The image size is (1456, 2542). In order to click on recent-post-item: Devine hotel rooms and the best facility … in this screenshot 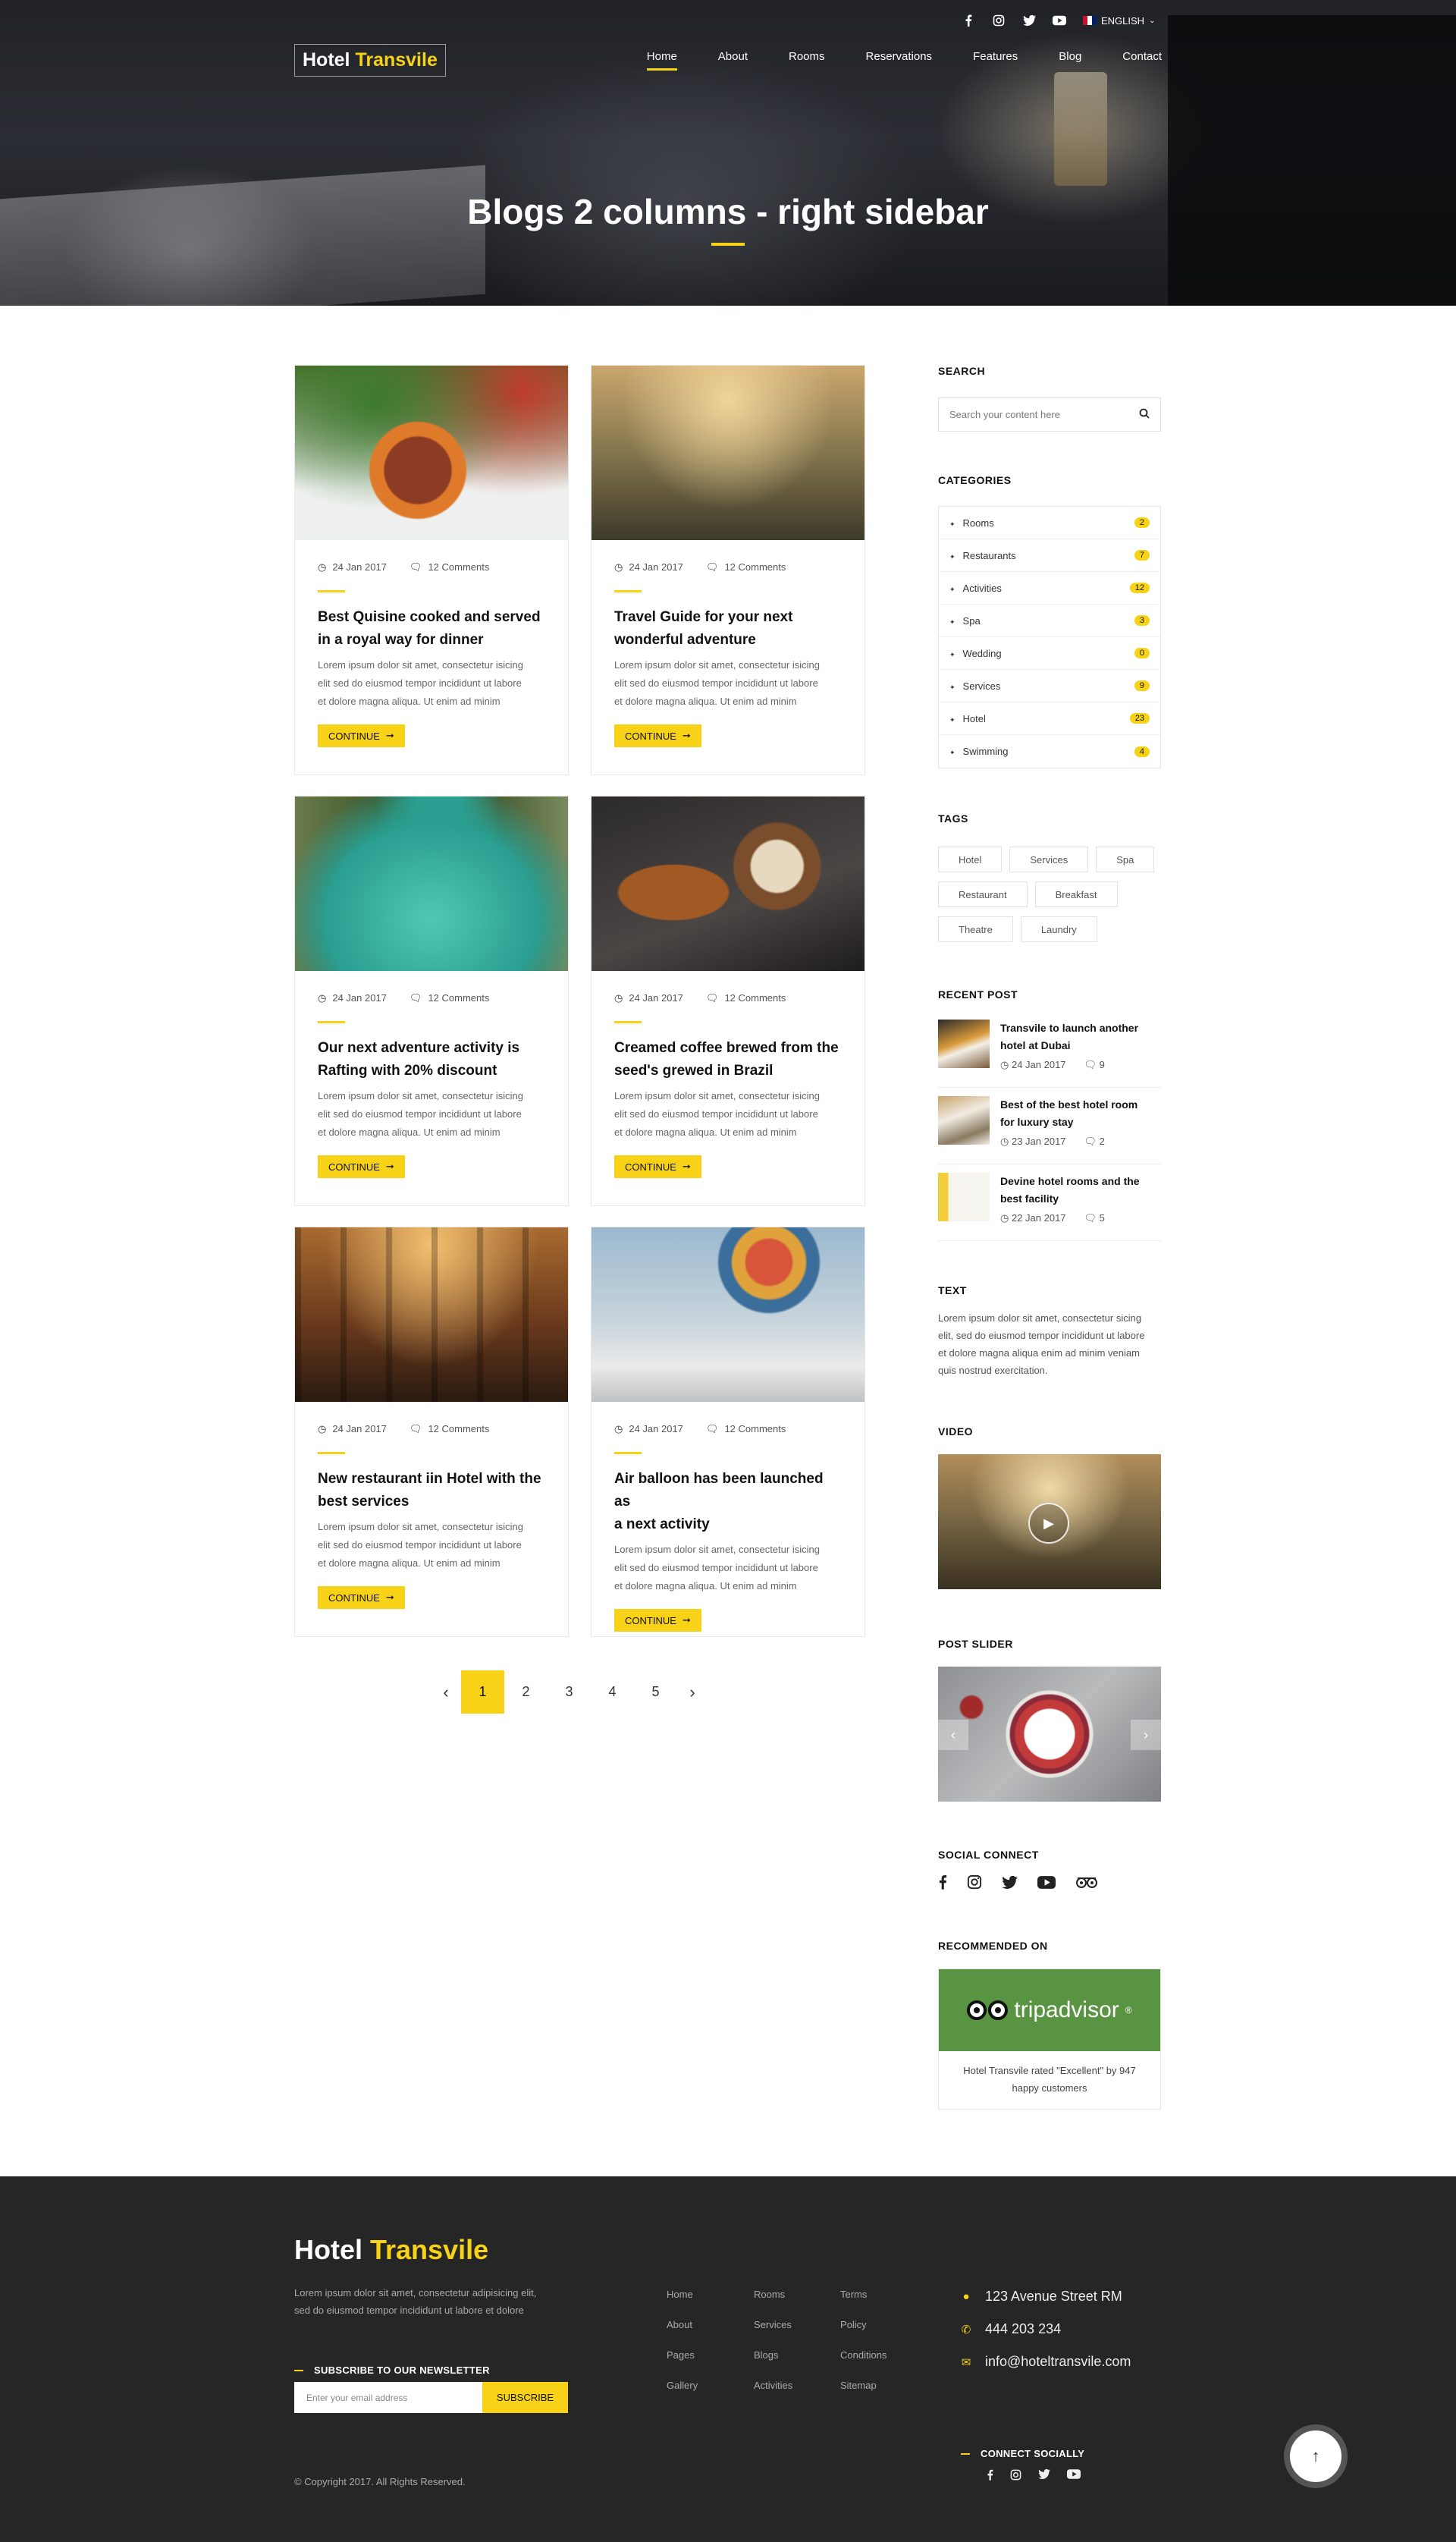, I will do `click(1049, 1207)`.